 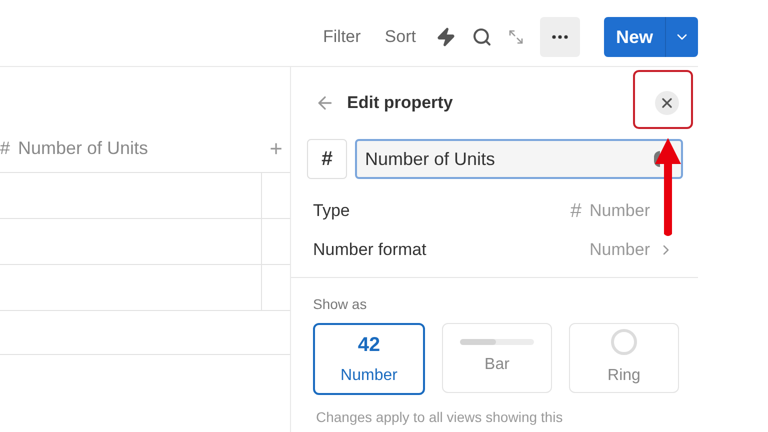 What do you see at coordinates (497, 358) in the screenshot?
I see `display-option: Bar` at bounding box center [497, 358].